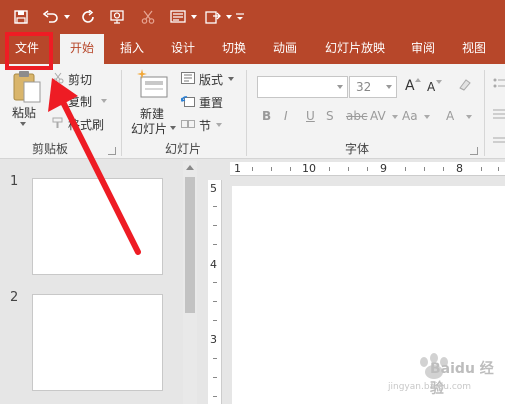 The width and height of the screenshot is (505, 404). I want to click on format-painter-icon, so click(58, 124).